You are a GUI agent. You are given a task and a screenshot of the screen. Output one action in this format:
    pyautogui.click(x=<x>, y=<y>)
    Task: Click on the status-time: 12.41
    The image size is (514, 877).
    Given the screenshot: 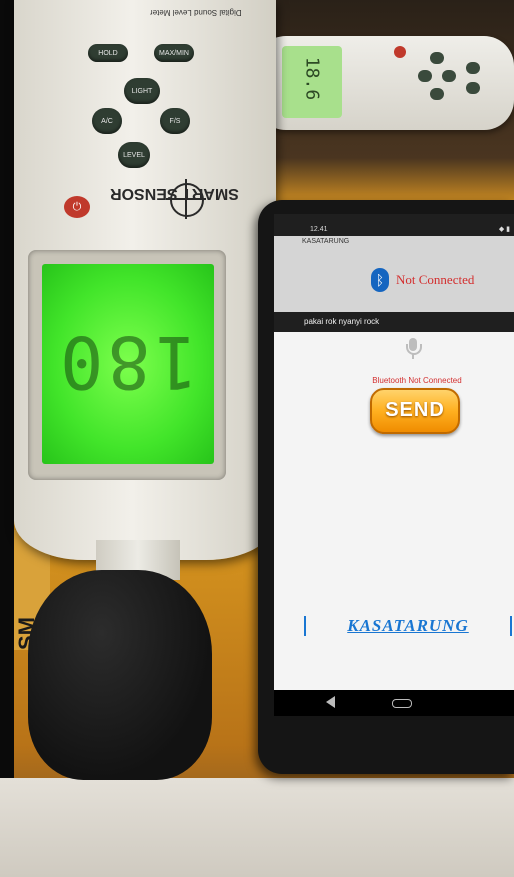 What is the action you would take?
    pyautogui.click(x=319, y=229)
    